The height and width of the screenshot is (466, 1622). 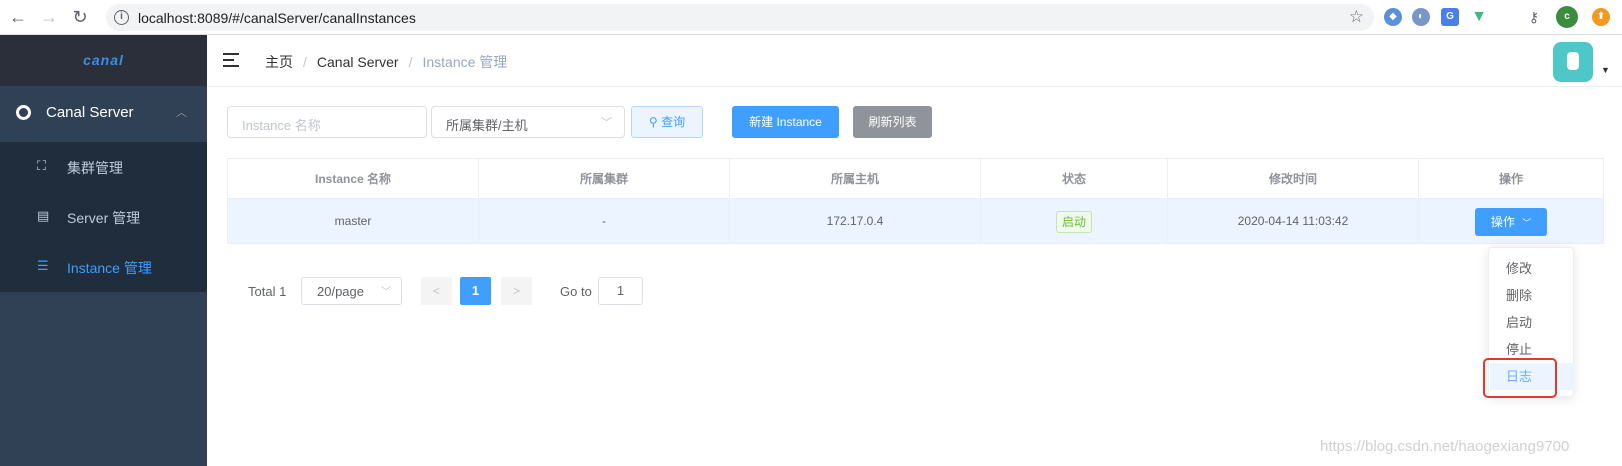 I want to click on sidebar-item-cluster: ⛶ 集群管理, so click(x=103, y=167).